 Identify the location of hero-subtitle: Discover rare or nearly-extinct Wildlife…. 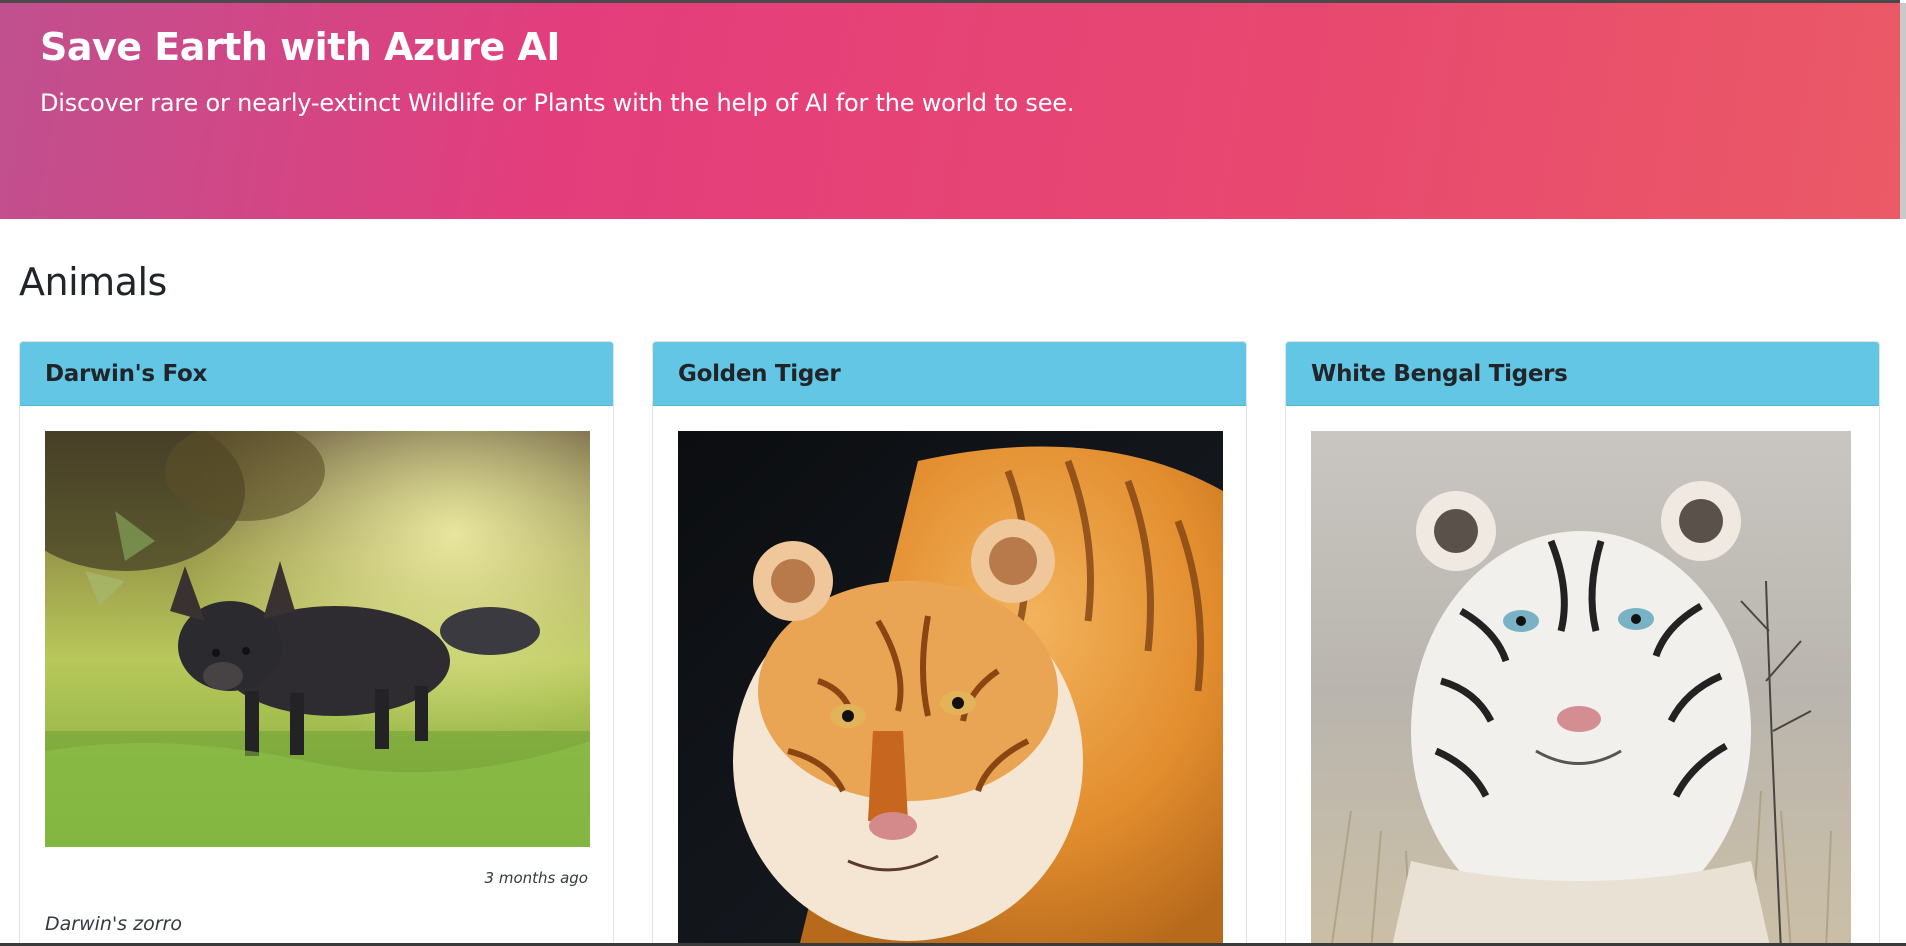
(557, 103).